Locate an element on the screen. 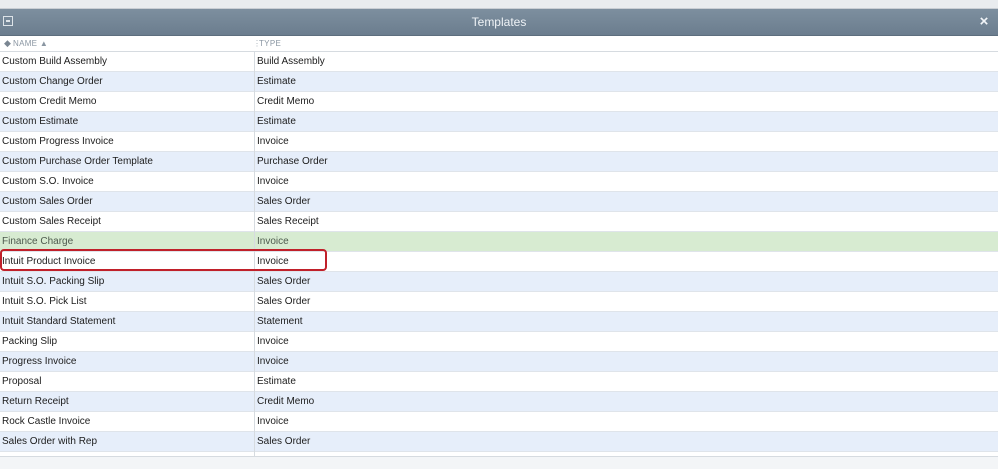  template-name-cell: Packing Slip is located at coordinates (30, 341).